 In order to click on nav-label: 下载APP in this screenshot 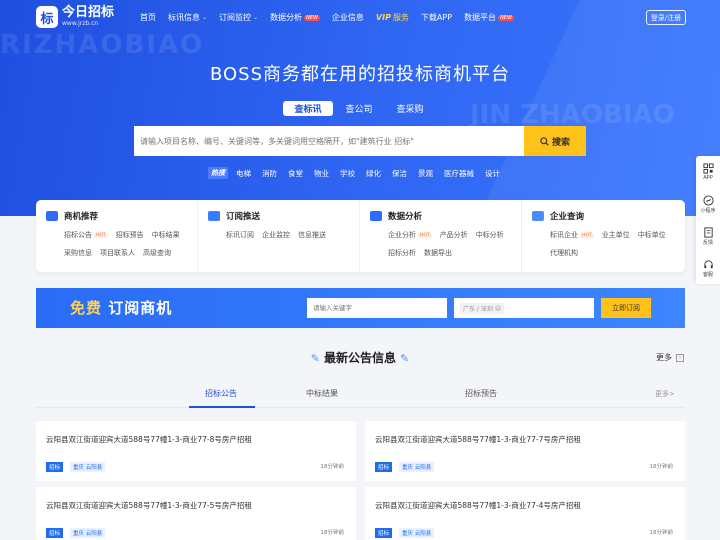, I will do `click(436, 17)`.